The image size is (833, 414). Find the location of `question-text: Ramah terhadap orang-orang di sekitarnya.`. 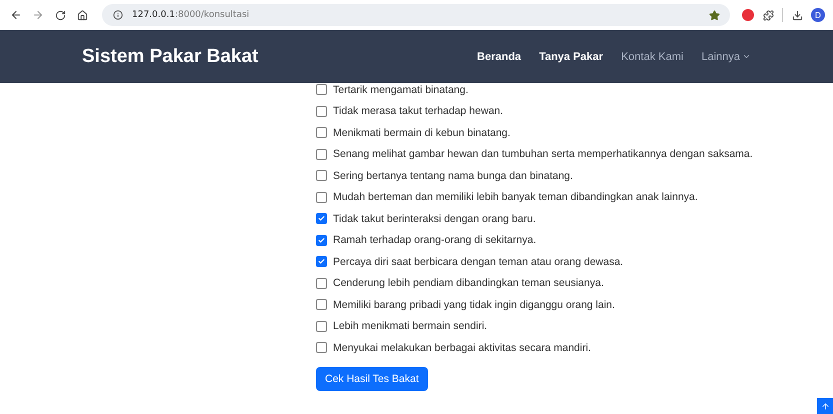

question-text: Ramah terhadap orang-orang di sekitarnya. is located at coordinates (434, 240).